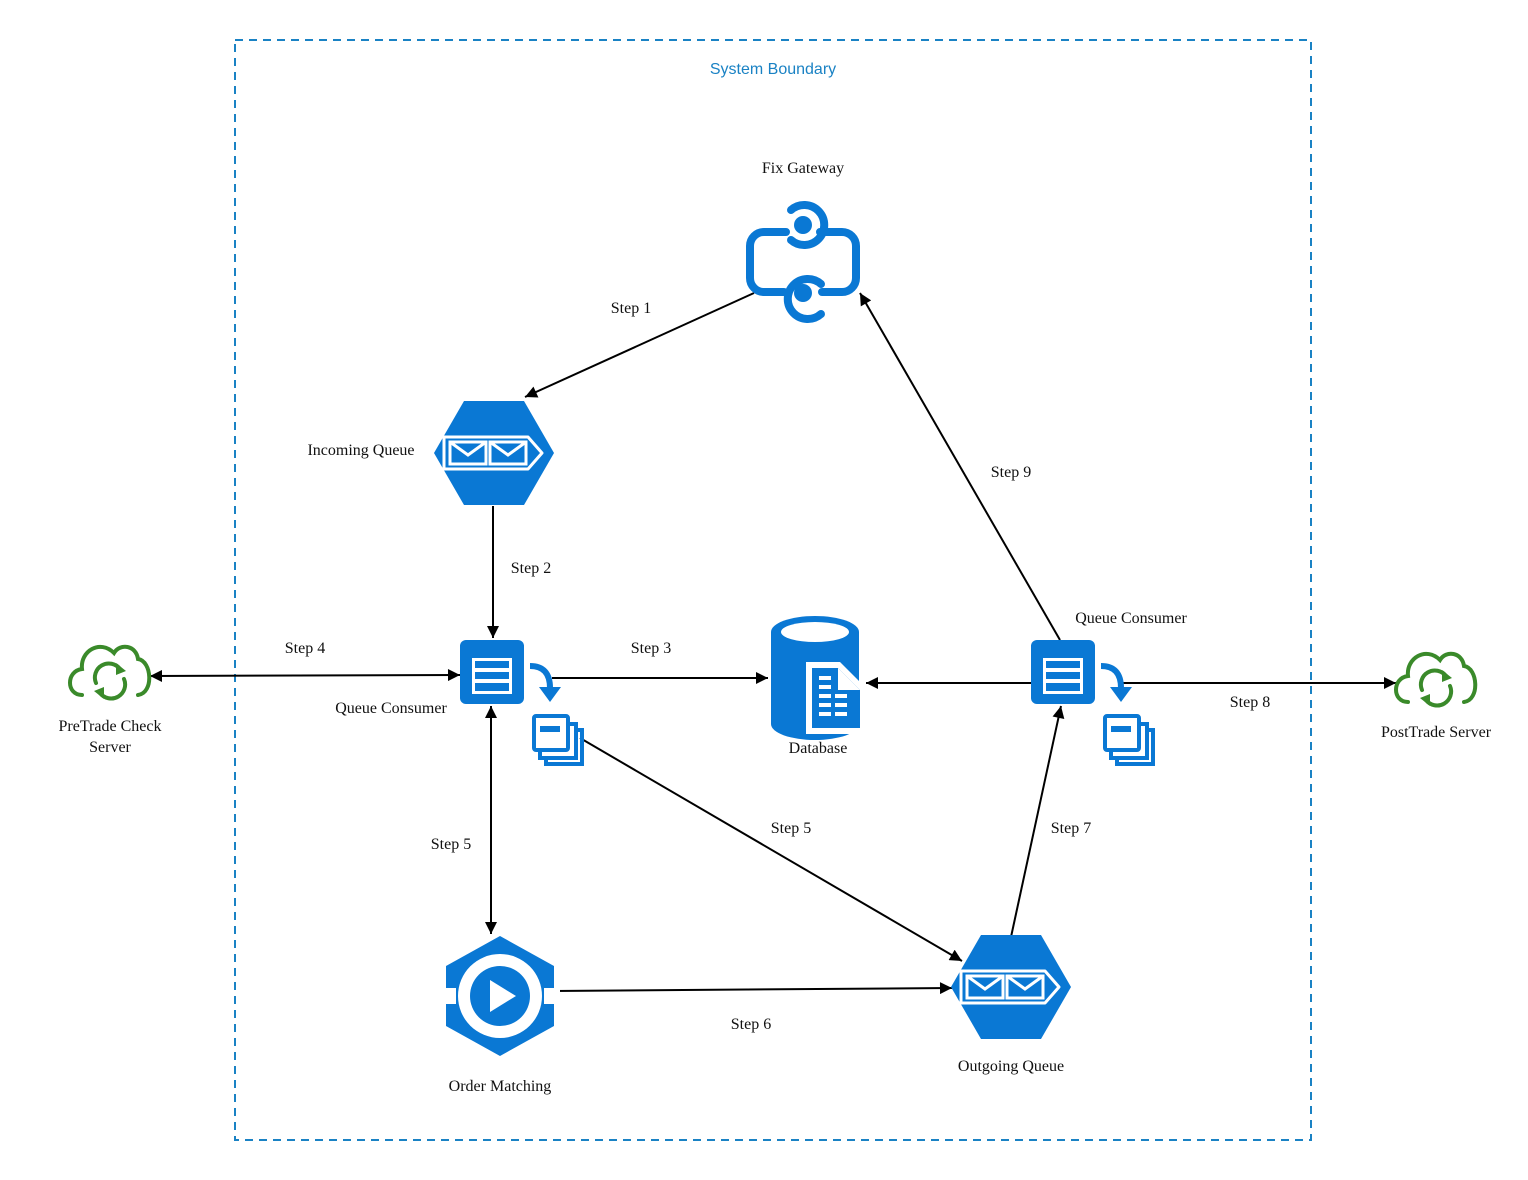 This screenshot has height=1180, width=1528. Describe the element at coordinates (818, 748) in the screenshot. I see `database-label: Database` at that location.